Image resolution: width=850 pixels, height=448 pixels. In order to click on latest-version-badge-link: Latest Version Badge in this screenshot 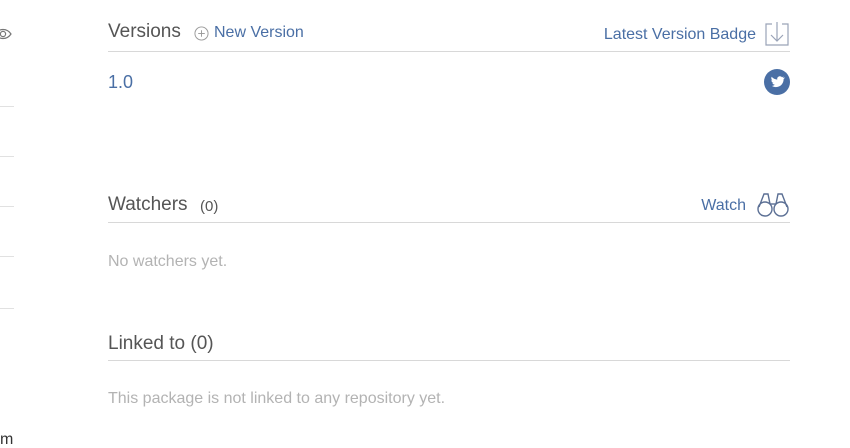, I will do `click(680, 35)`.